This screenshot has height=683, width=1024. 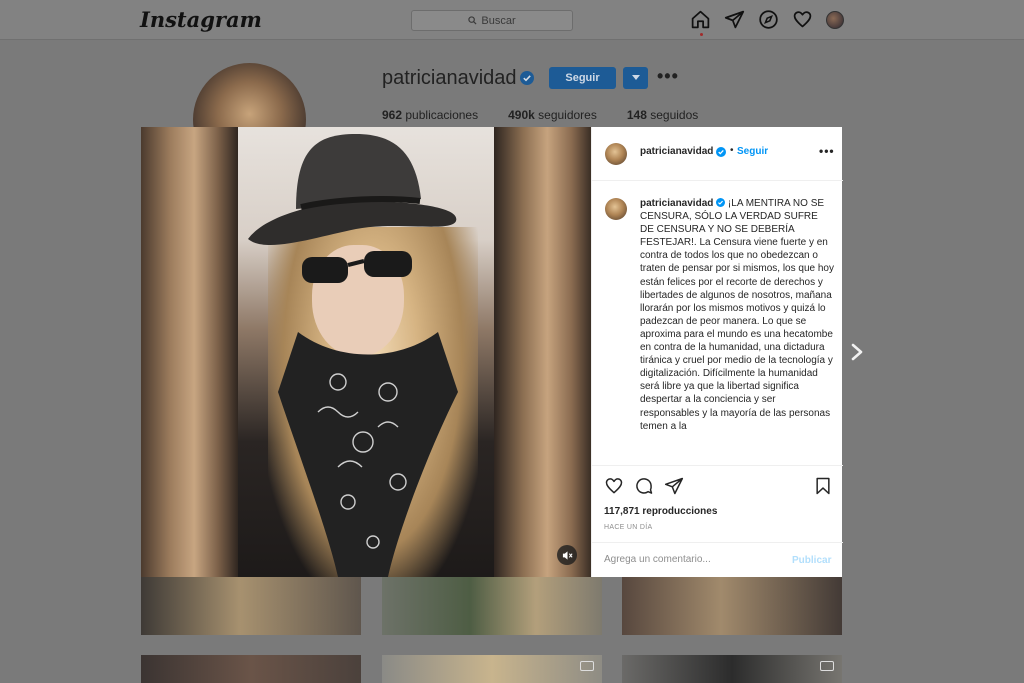 I want to click on comment-input, so click(x=689, y=559).